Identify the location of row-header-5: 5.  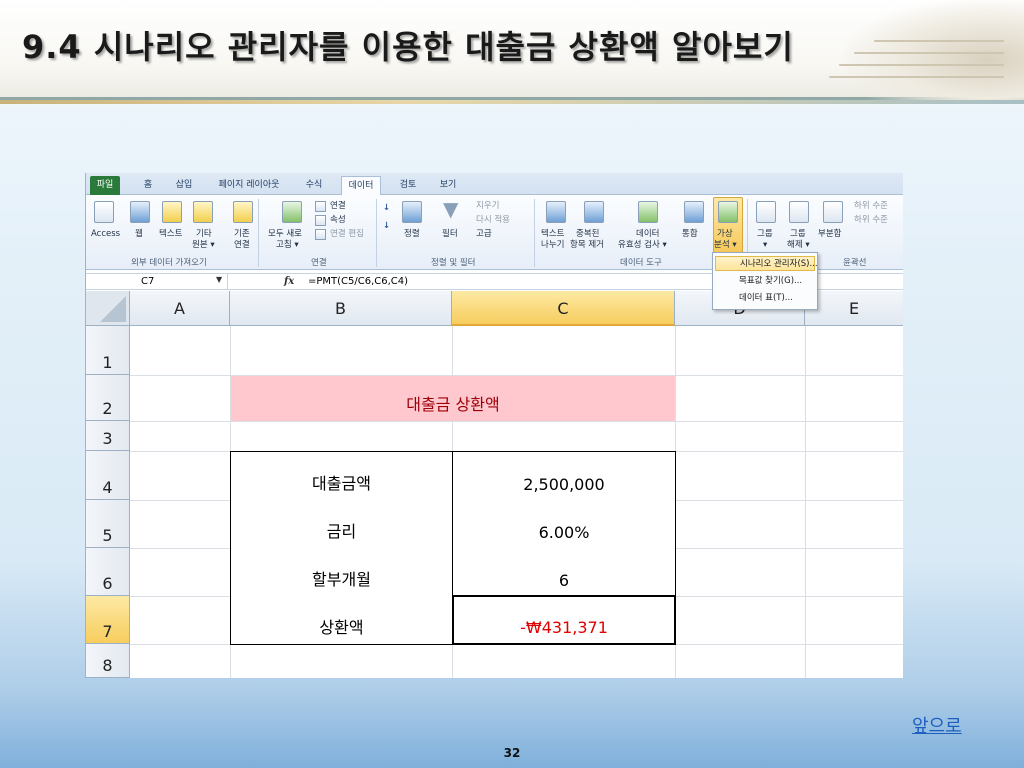
(108, 524).